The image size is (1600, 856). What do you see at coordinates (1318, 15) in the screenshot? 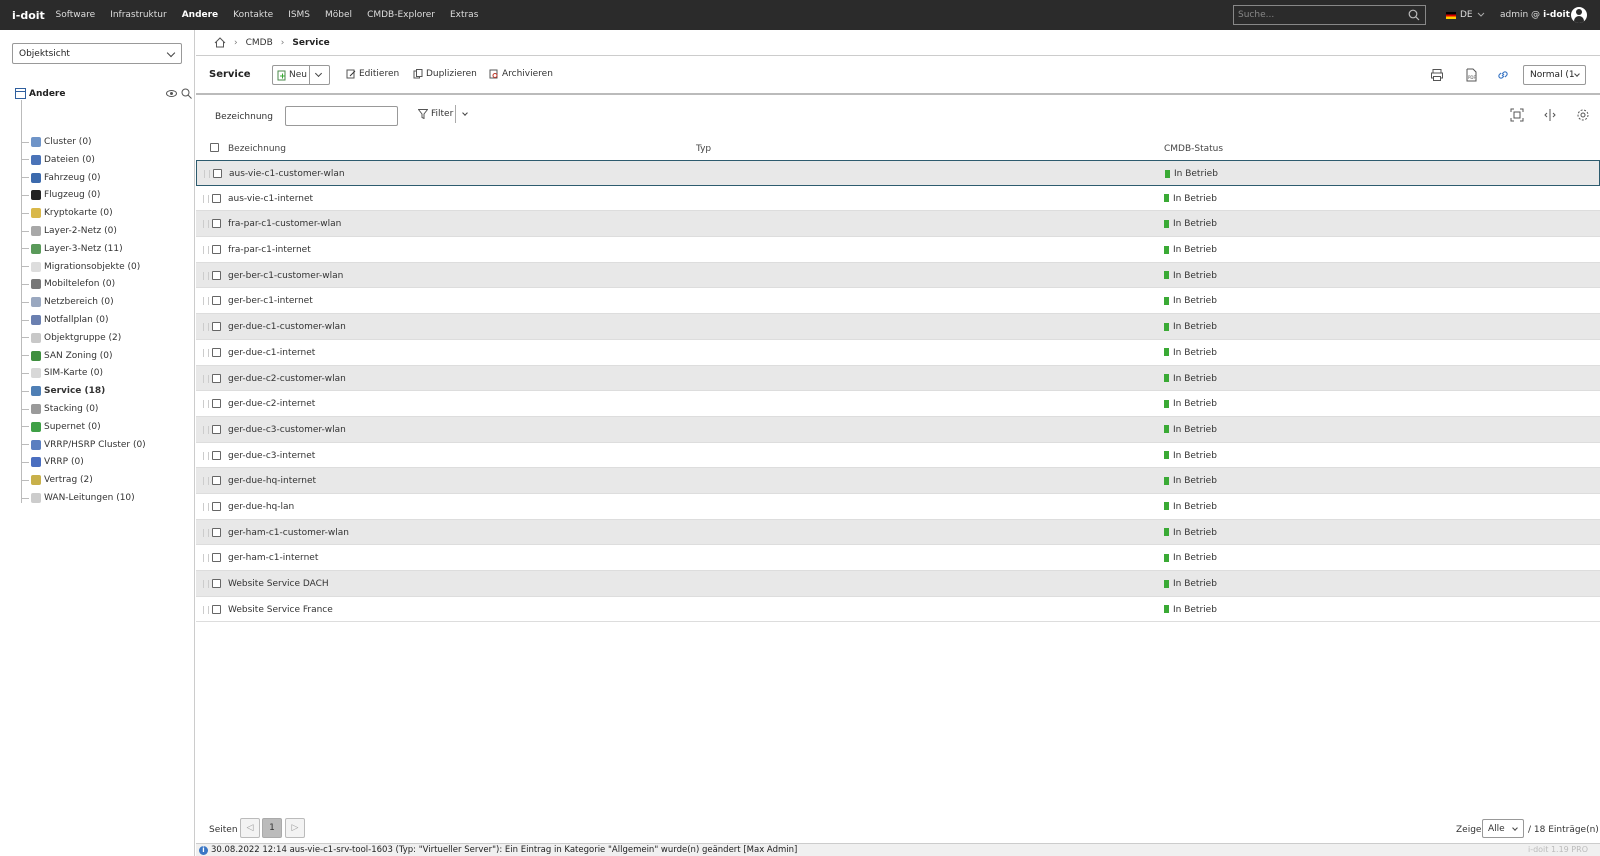
I see `search-input` at bounding box center [1318, 15].